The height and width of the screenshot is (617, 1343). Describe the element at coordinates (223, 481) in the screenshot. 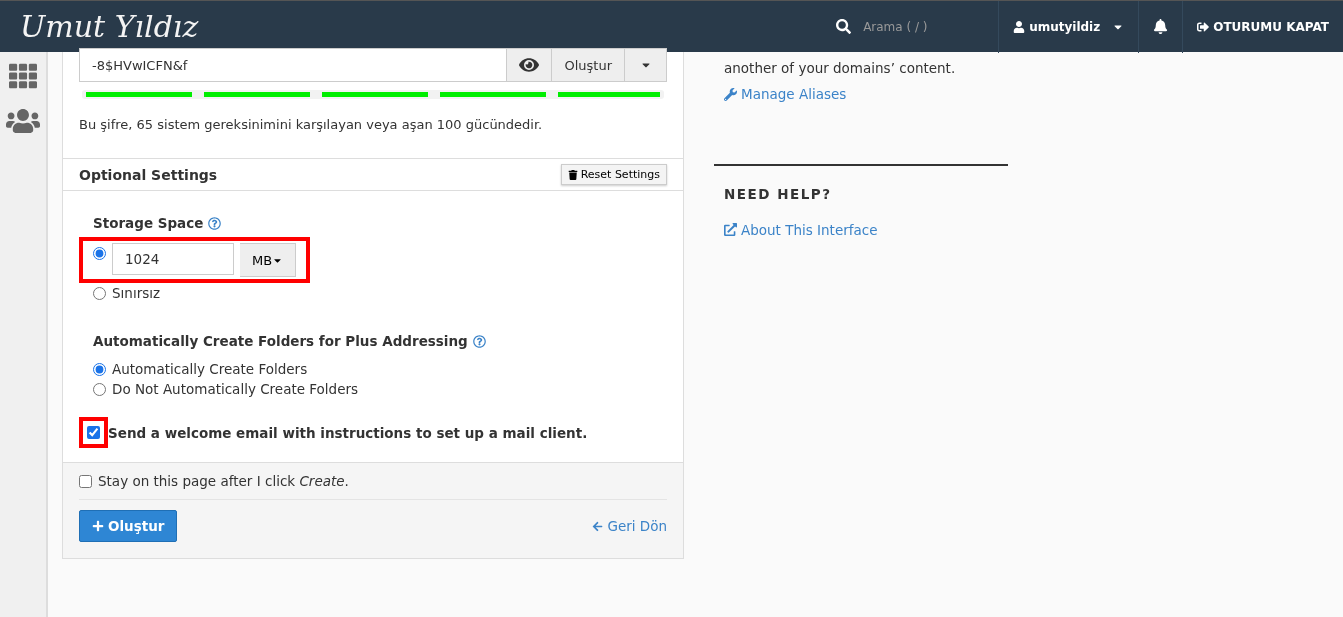

I see `checkbox-label: Stay on this page after I click Create.` at that location.